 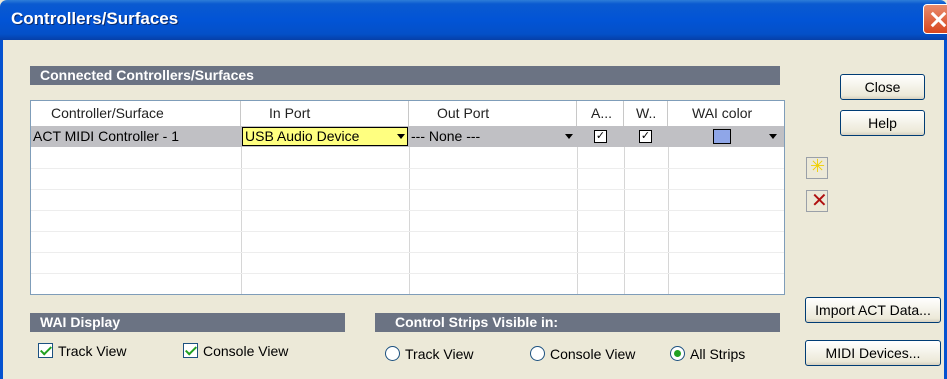 I want to click on track-view-label: Track View, so click(x=92, y=351).